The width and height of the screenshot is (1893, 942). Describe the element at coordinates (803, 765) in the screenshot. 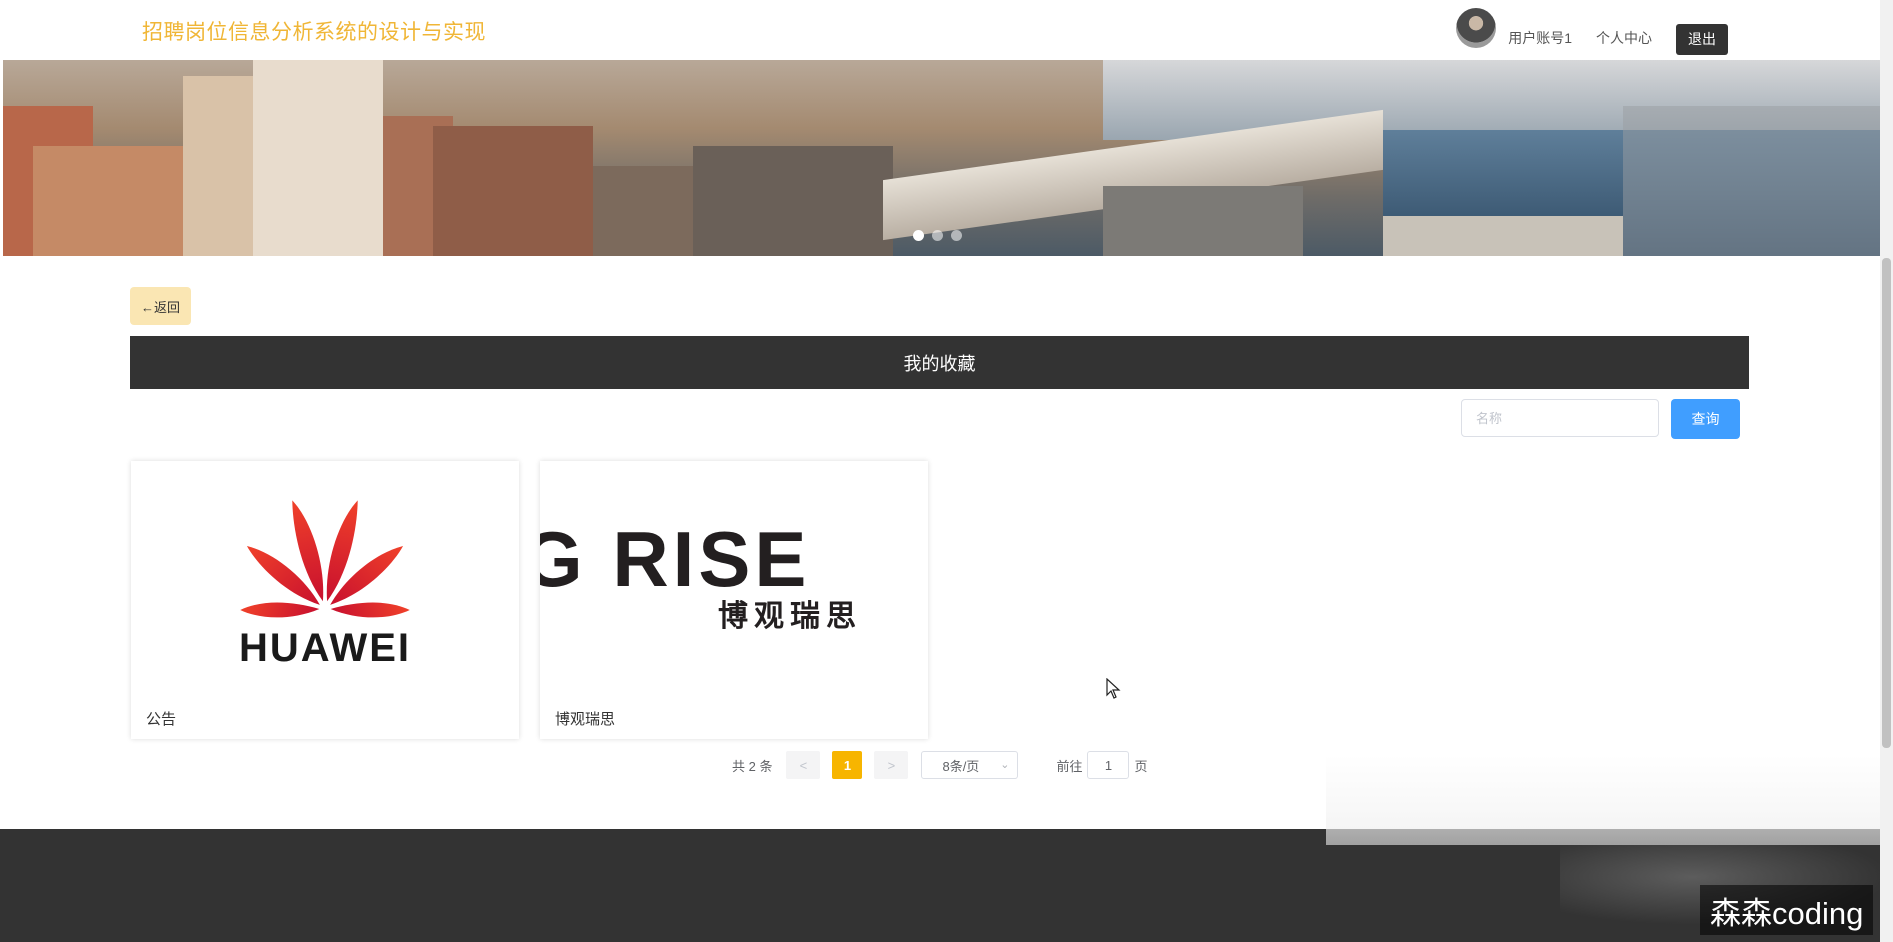

I see `prev-page-button: <` at that location.